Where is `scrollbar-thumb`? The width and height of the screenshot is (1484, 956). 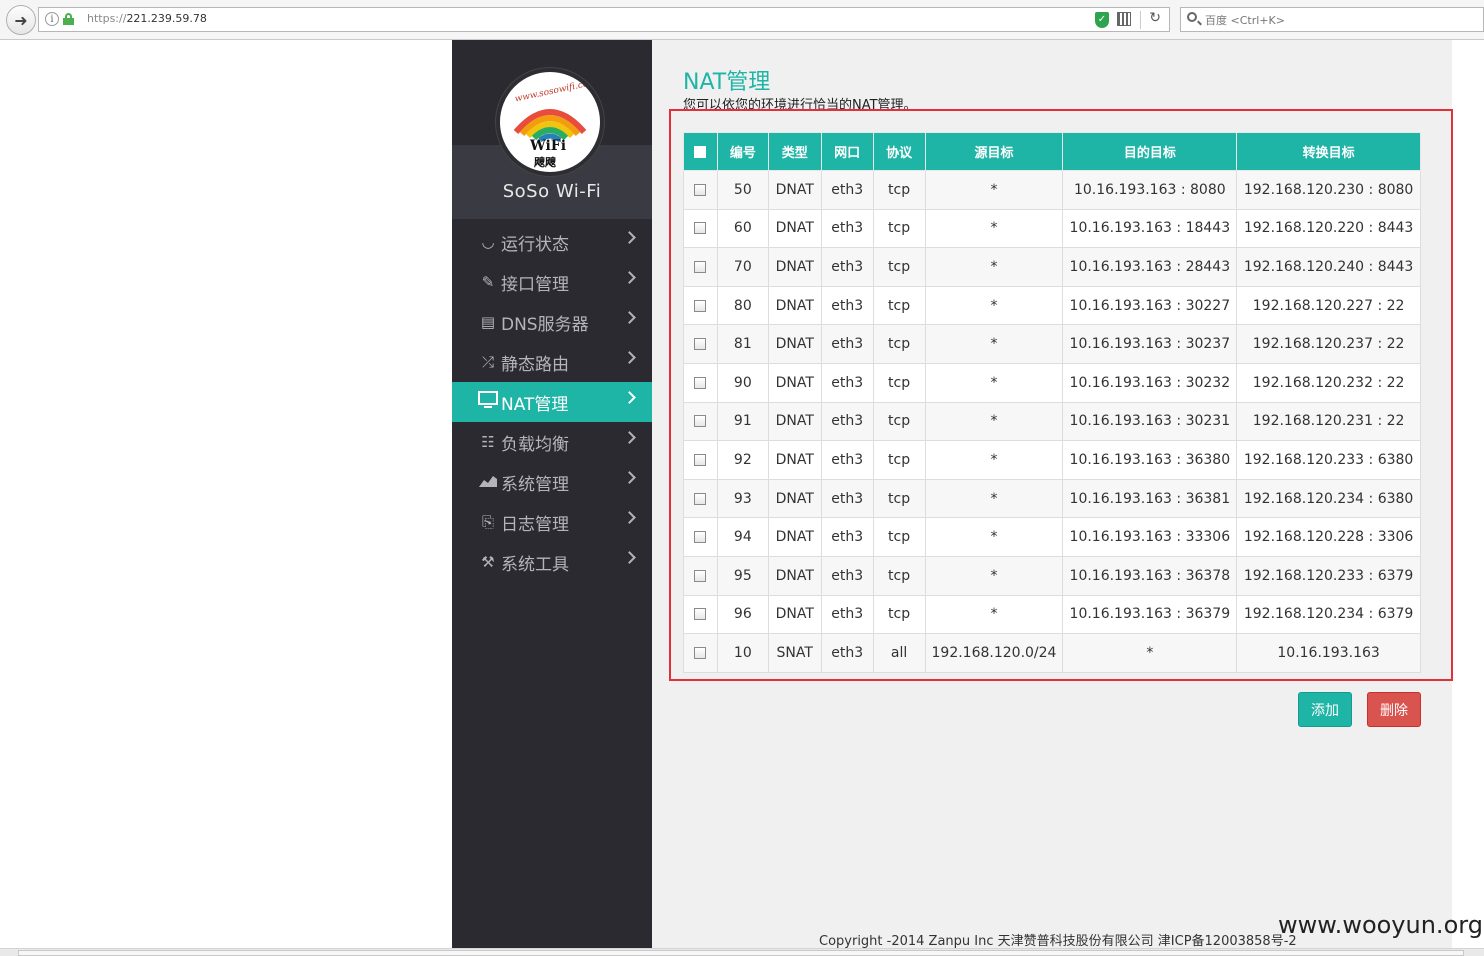
scrollbar-thumb is located at coordinates (741, 953).